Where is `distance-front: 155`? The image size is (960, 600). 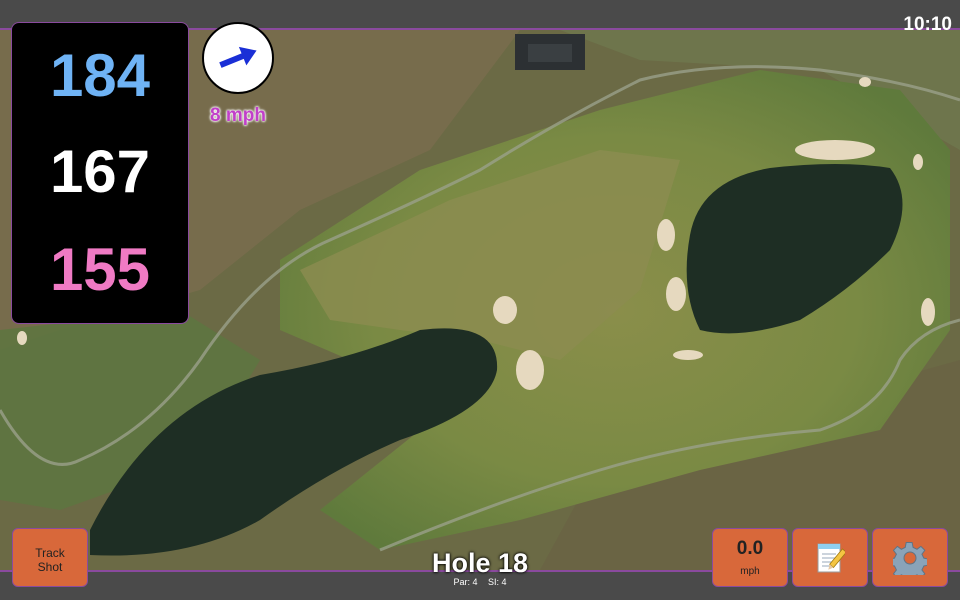 distance-front: 155 is located at coordinates (100, 269).